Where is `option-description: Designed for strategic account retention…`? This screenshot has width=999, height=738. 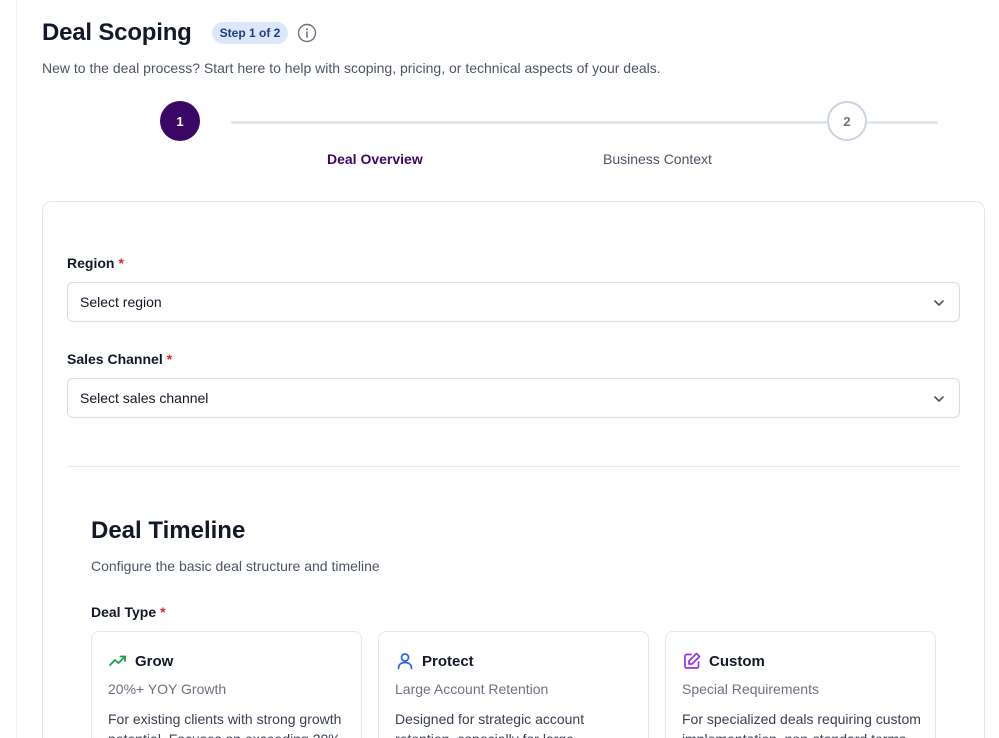 option-description: Designed for strategic account retention… is located at coordinates (490, 724).